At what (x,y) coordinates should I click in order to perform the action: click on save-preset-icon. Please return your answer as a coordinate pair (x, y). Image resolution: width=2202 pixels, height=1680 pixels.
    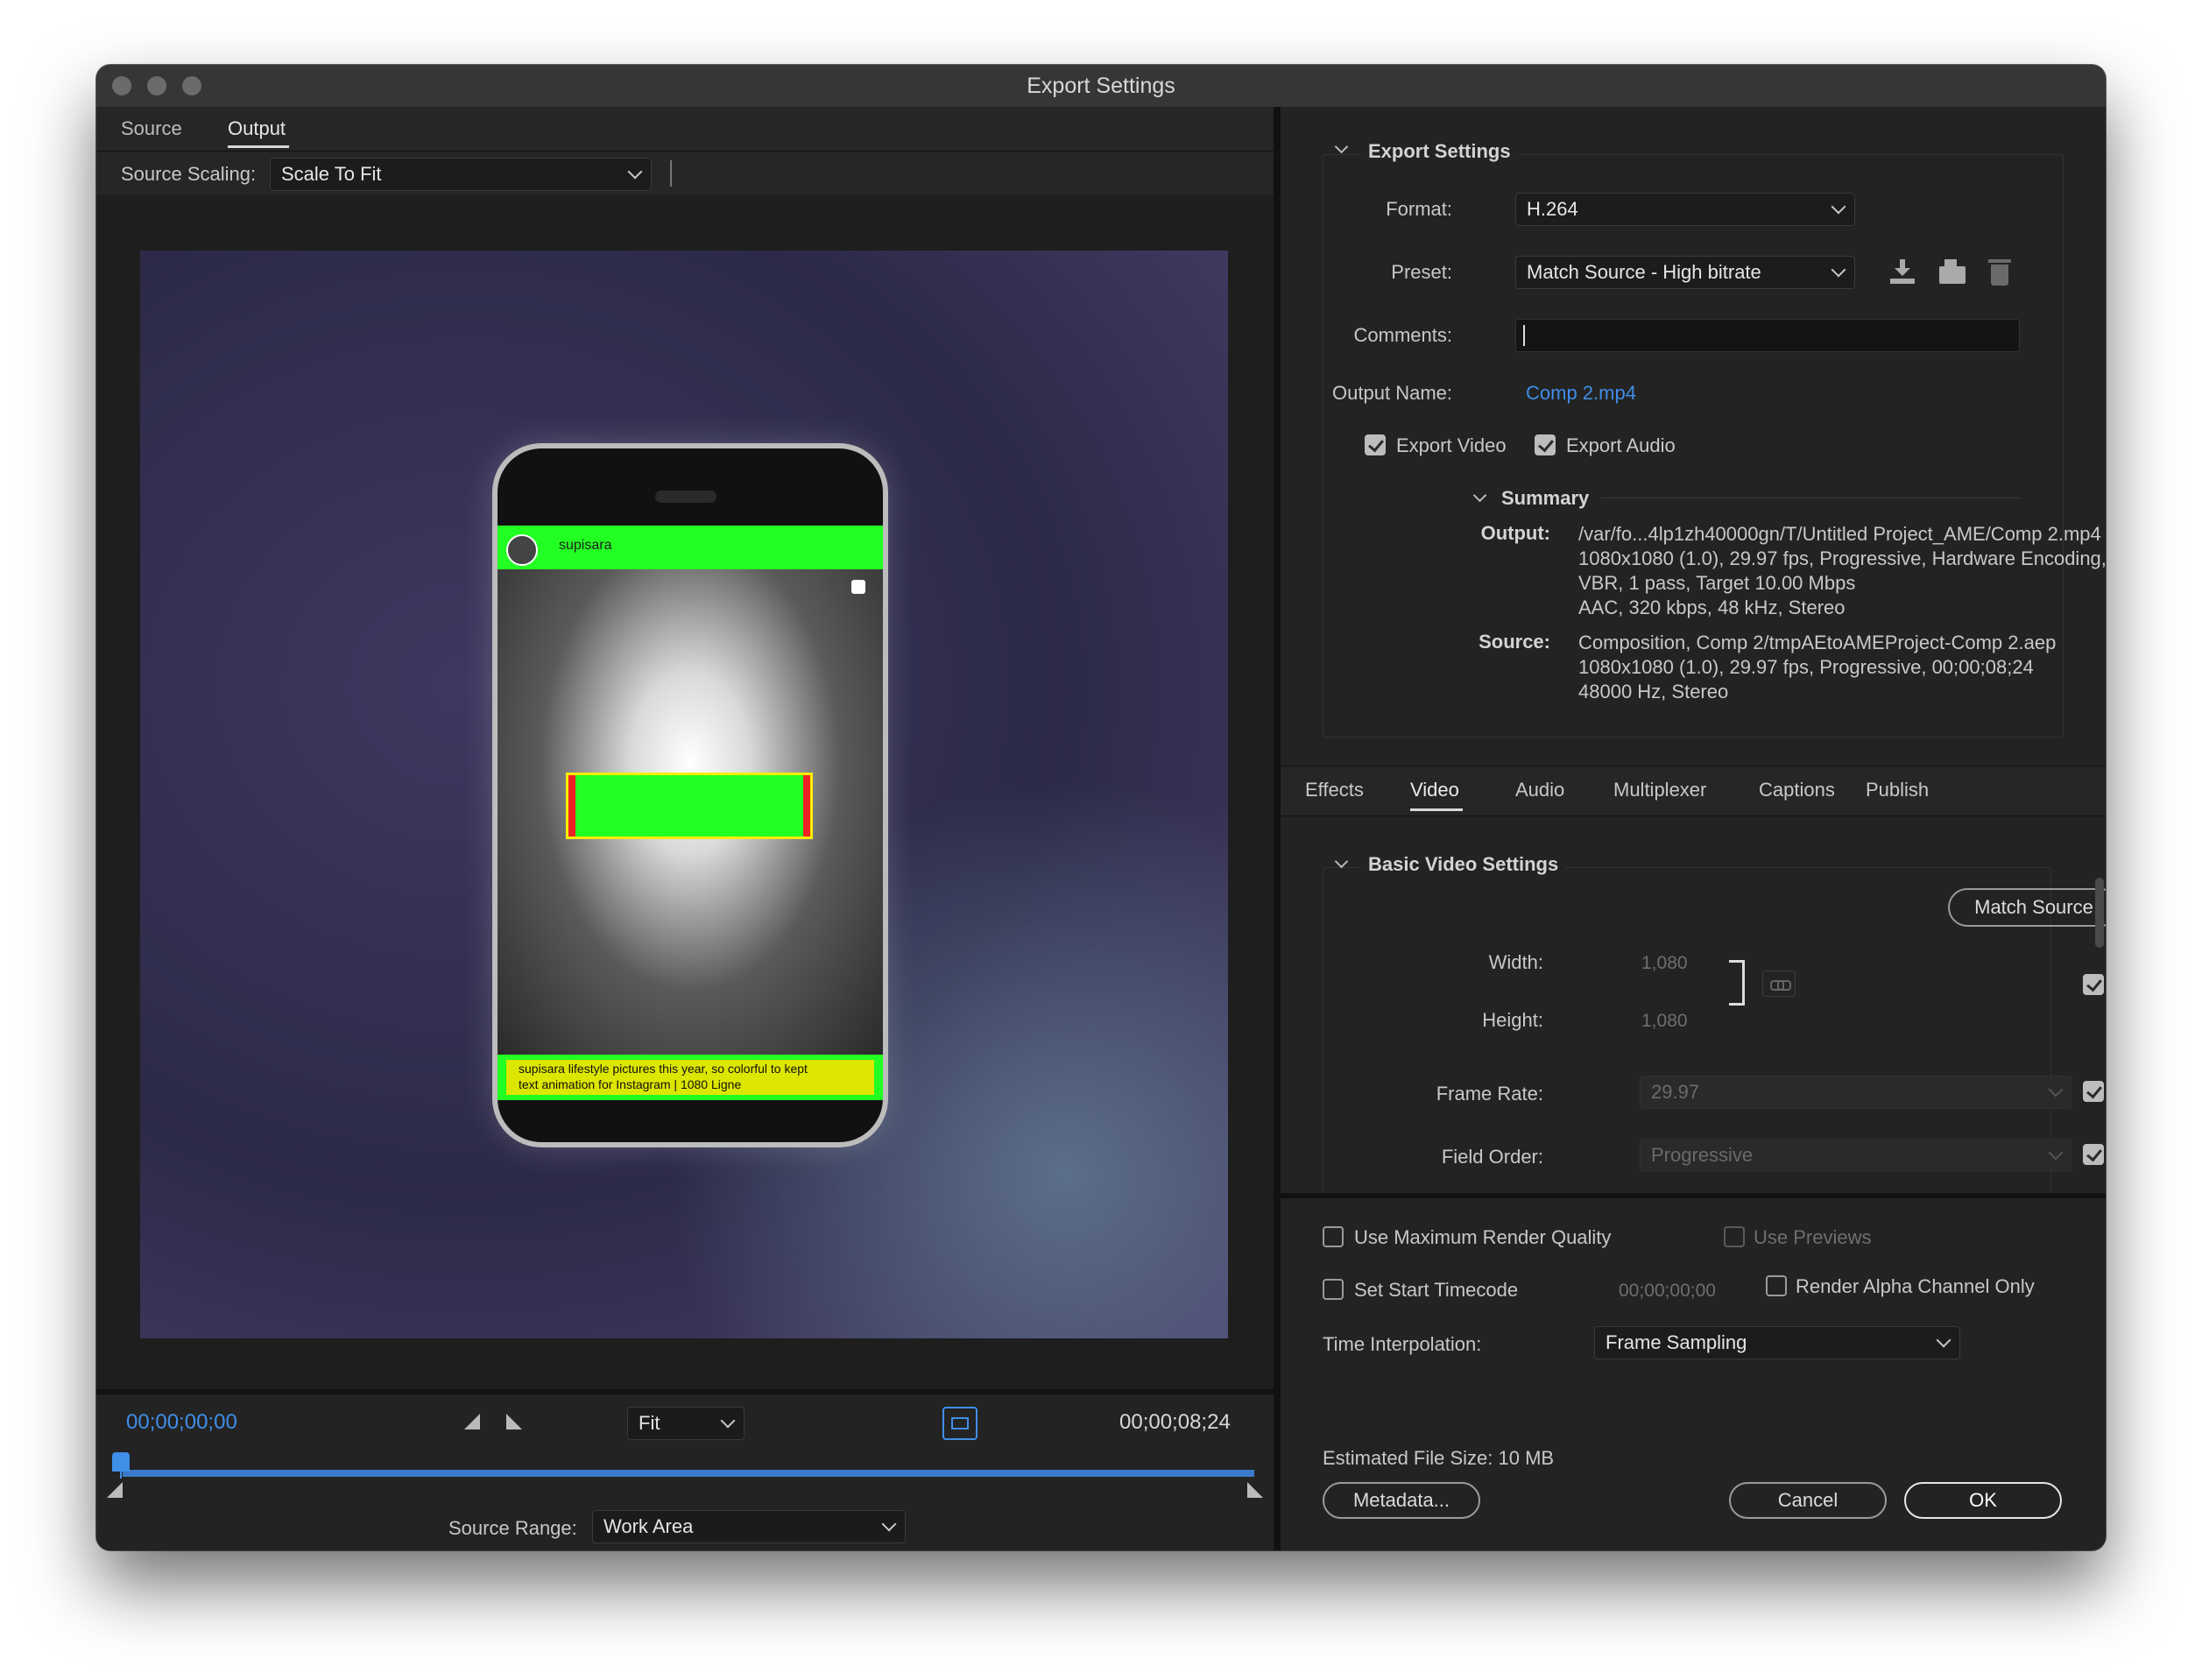
    Looking at the image, I should click on (1902, 272).